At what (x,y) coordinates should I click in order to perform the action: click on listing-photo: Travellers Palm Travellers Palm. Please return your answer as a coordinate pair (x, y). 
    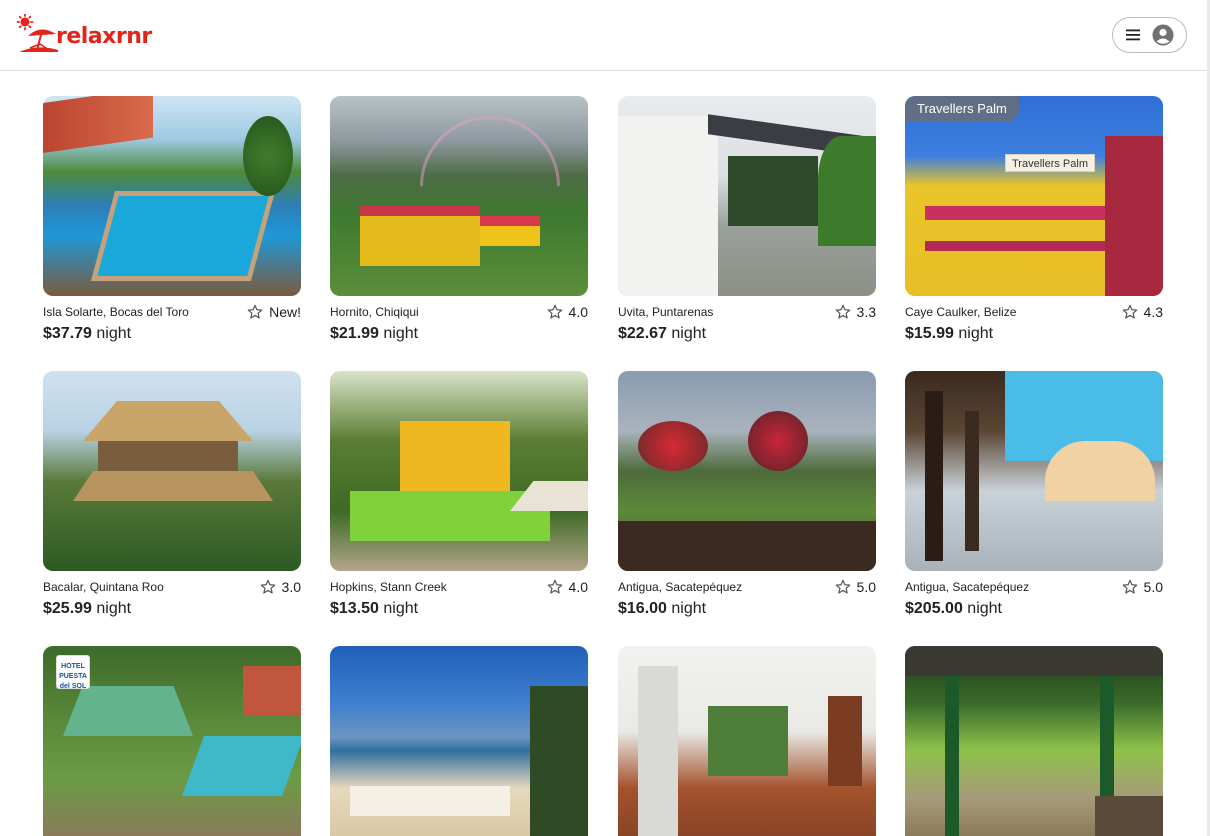
    Looking at the image, I should click on (1034, 196).